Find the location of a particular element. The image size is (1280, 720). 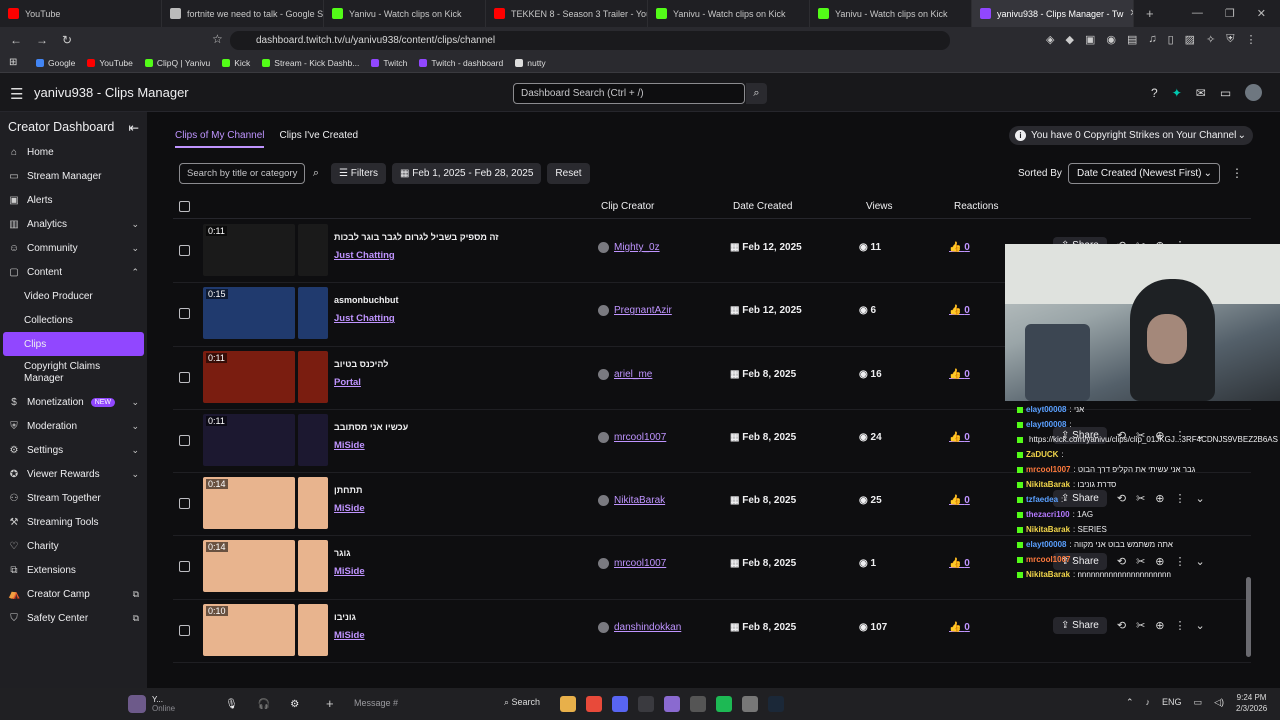

whisper-icon: ▭ is located at coordinates (1225, 93).